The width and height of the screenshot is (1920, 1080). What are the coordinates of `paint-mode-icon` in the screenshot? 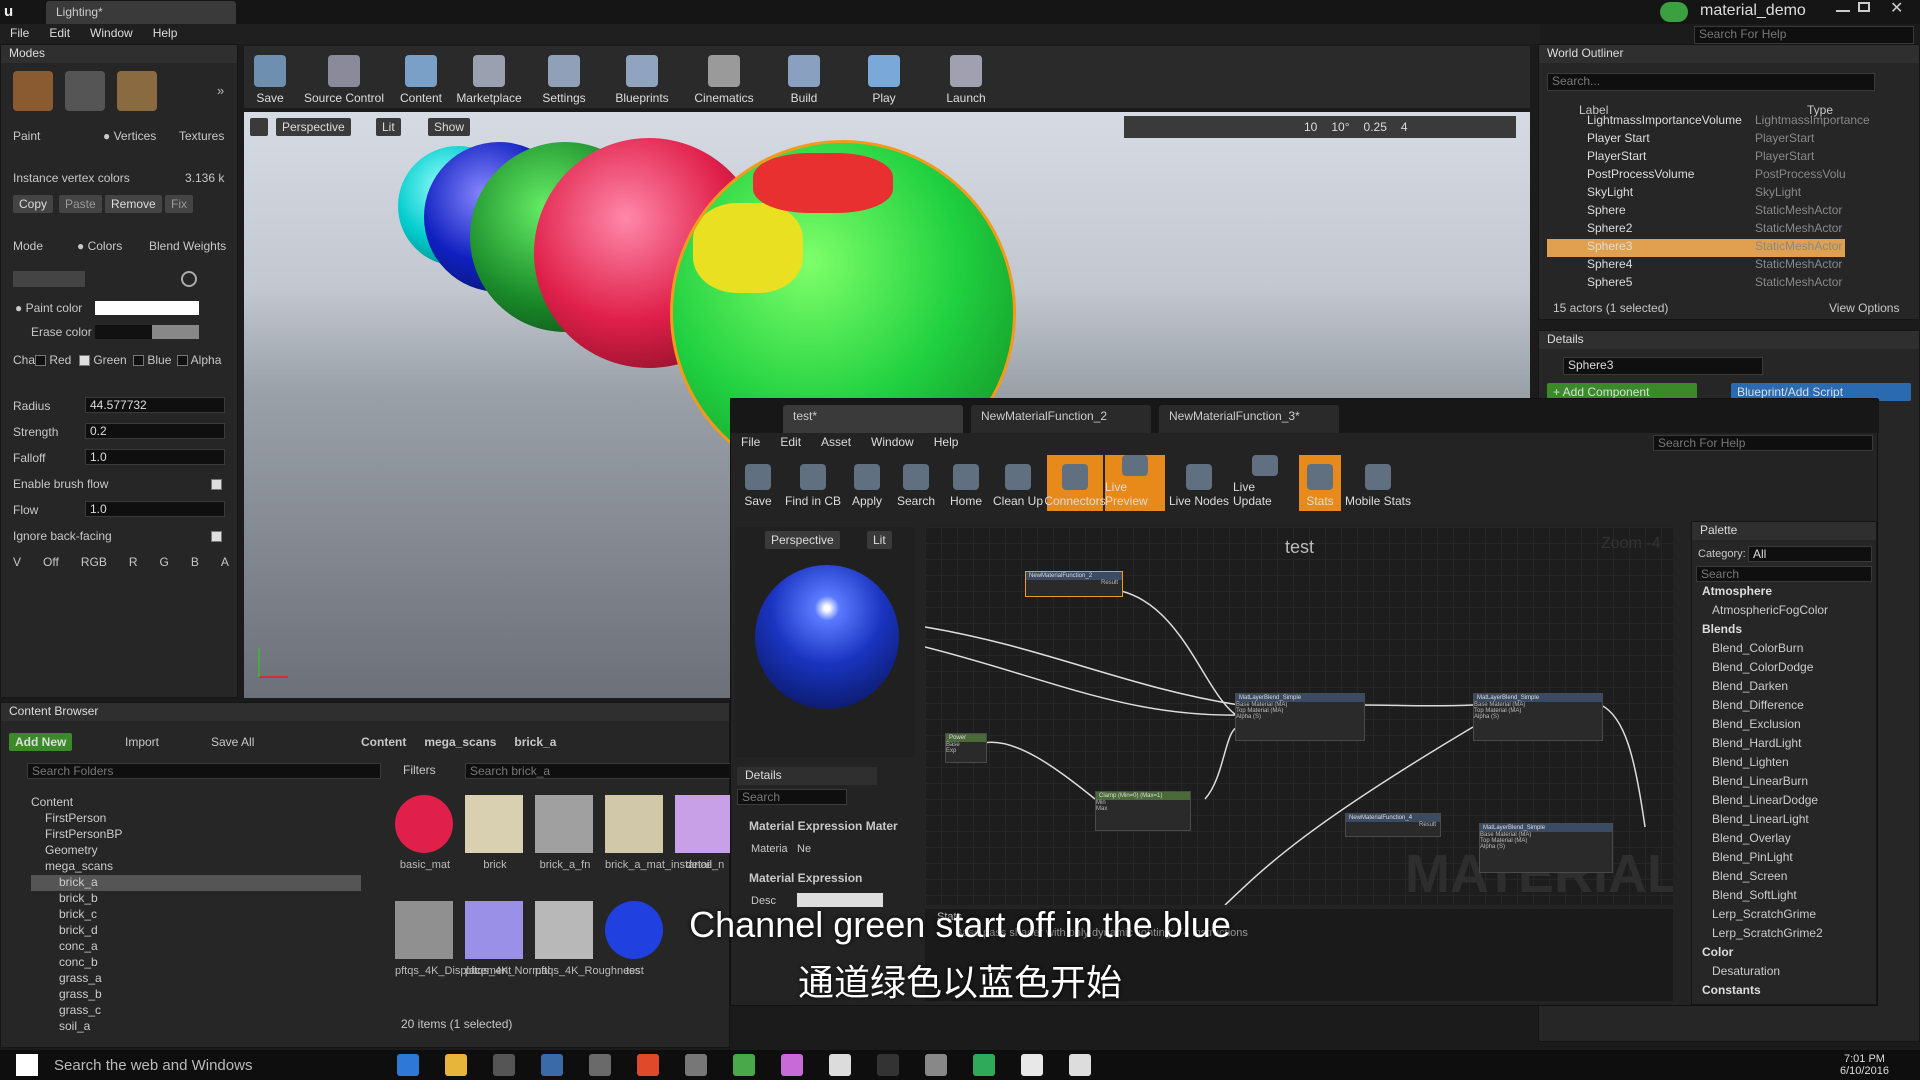 It's located at (33, 91).